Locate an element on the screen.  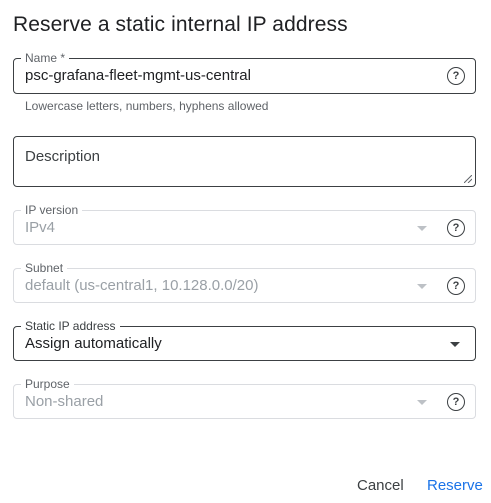
static-ip-value: Assign automatically is located at coordinates (93, 344).